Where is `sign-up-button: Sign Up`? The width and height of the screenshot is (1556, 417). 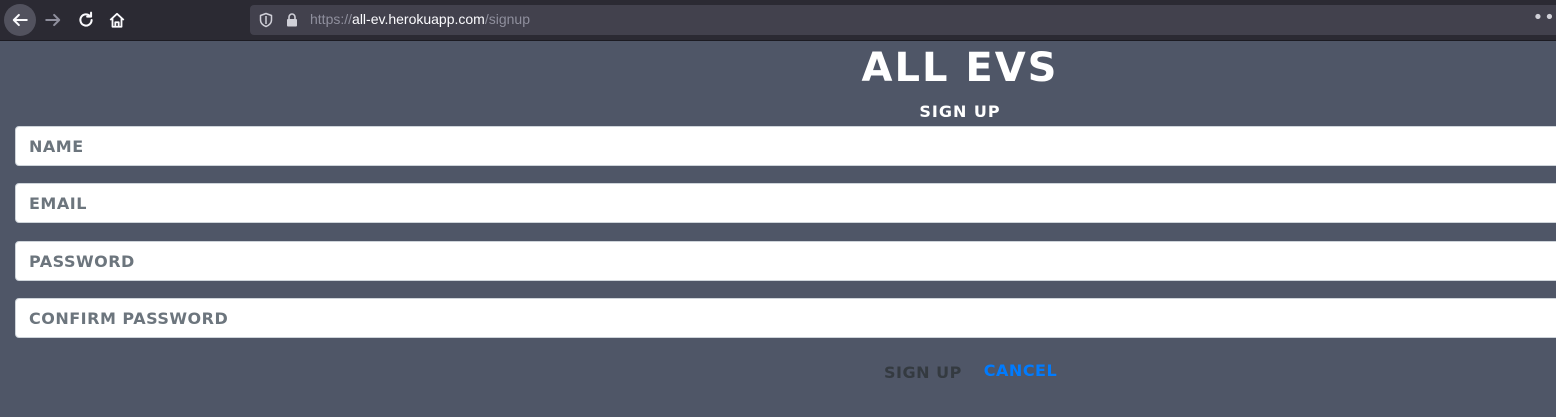
sign-up-button: Sign Up is located at coordinates (923, 372).